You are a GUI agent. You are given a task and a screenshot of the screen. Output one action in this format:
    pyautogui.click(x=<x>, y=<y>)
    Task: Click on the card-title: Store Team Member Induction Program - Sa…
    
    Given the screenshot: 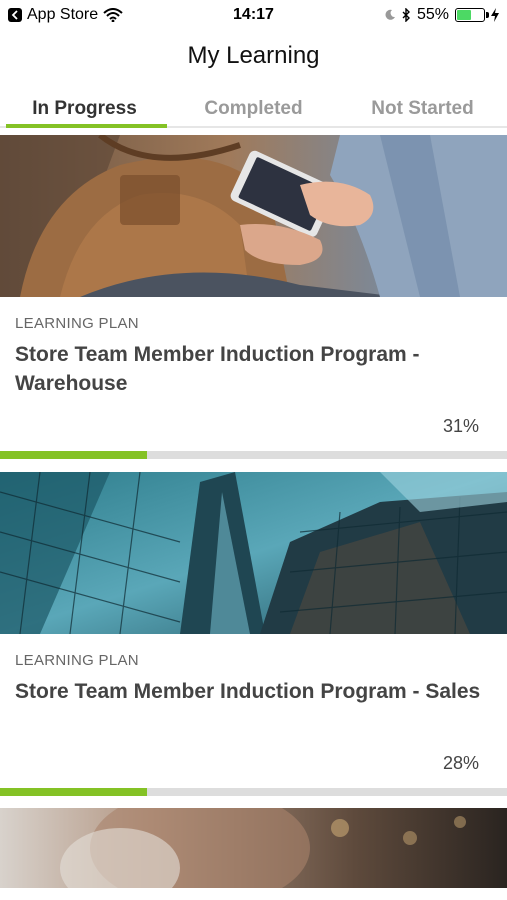 What is the action you would take?
    pyautogui.click(x=250, y=691)
    